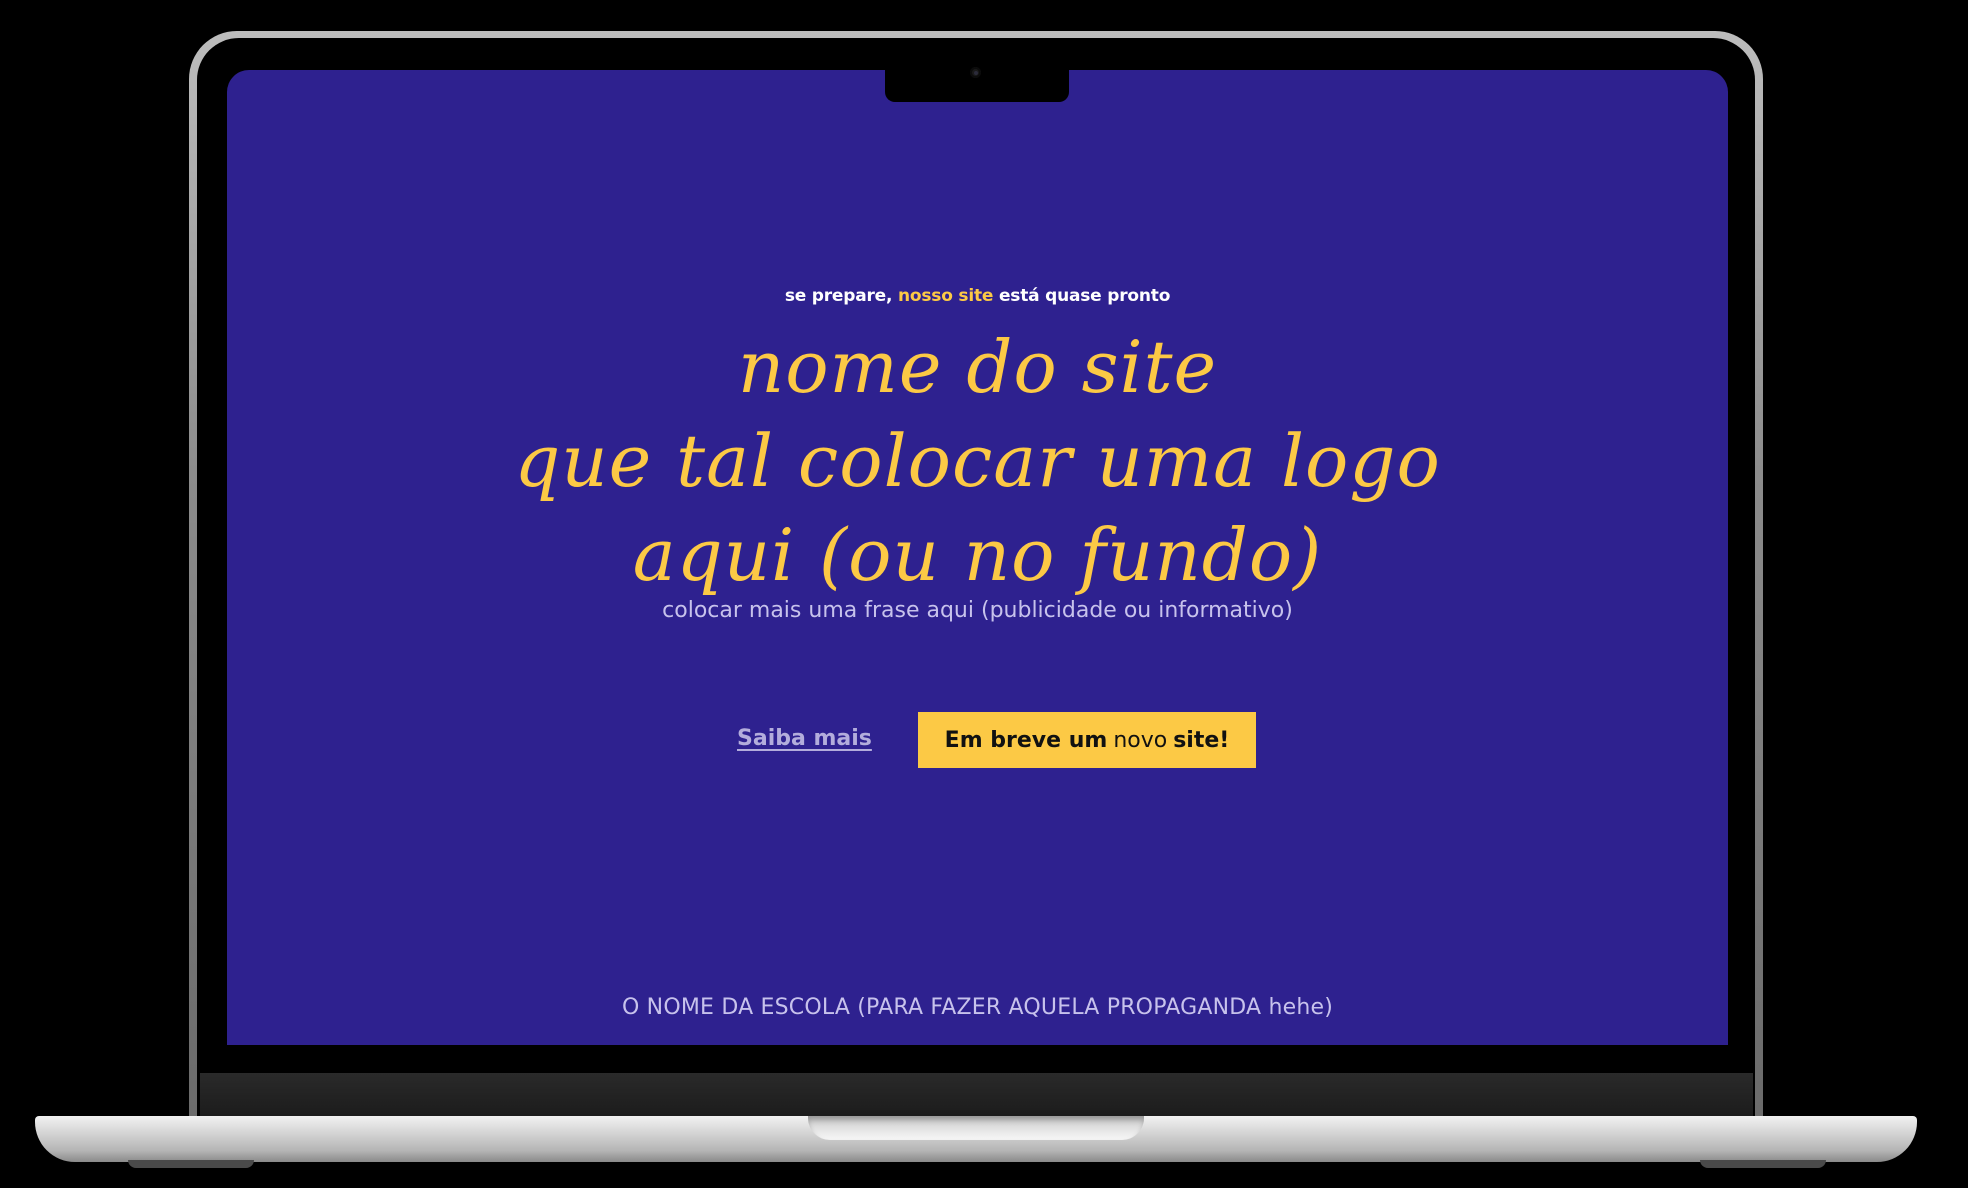  What do you see at coordinates (977, 367) in the screenshot?
I see `headline-line-1: nome do site` at bounding box center [977, 367].